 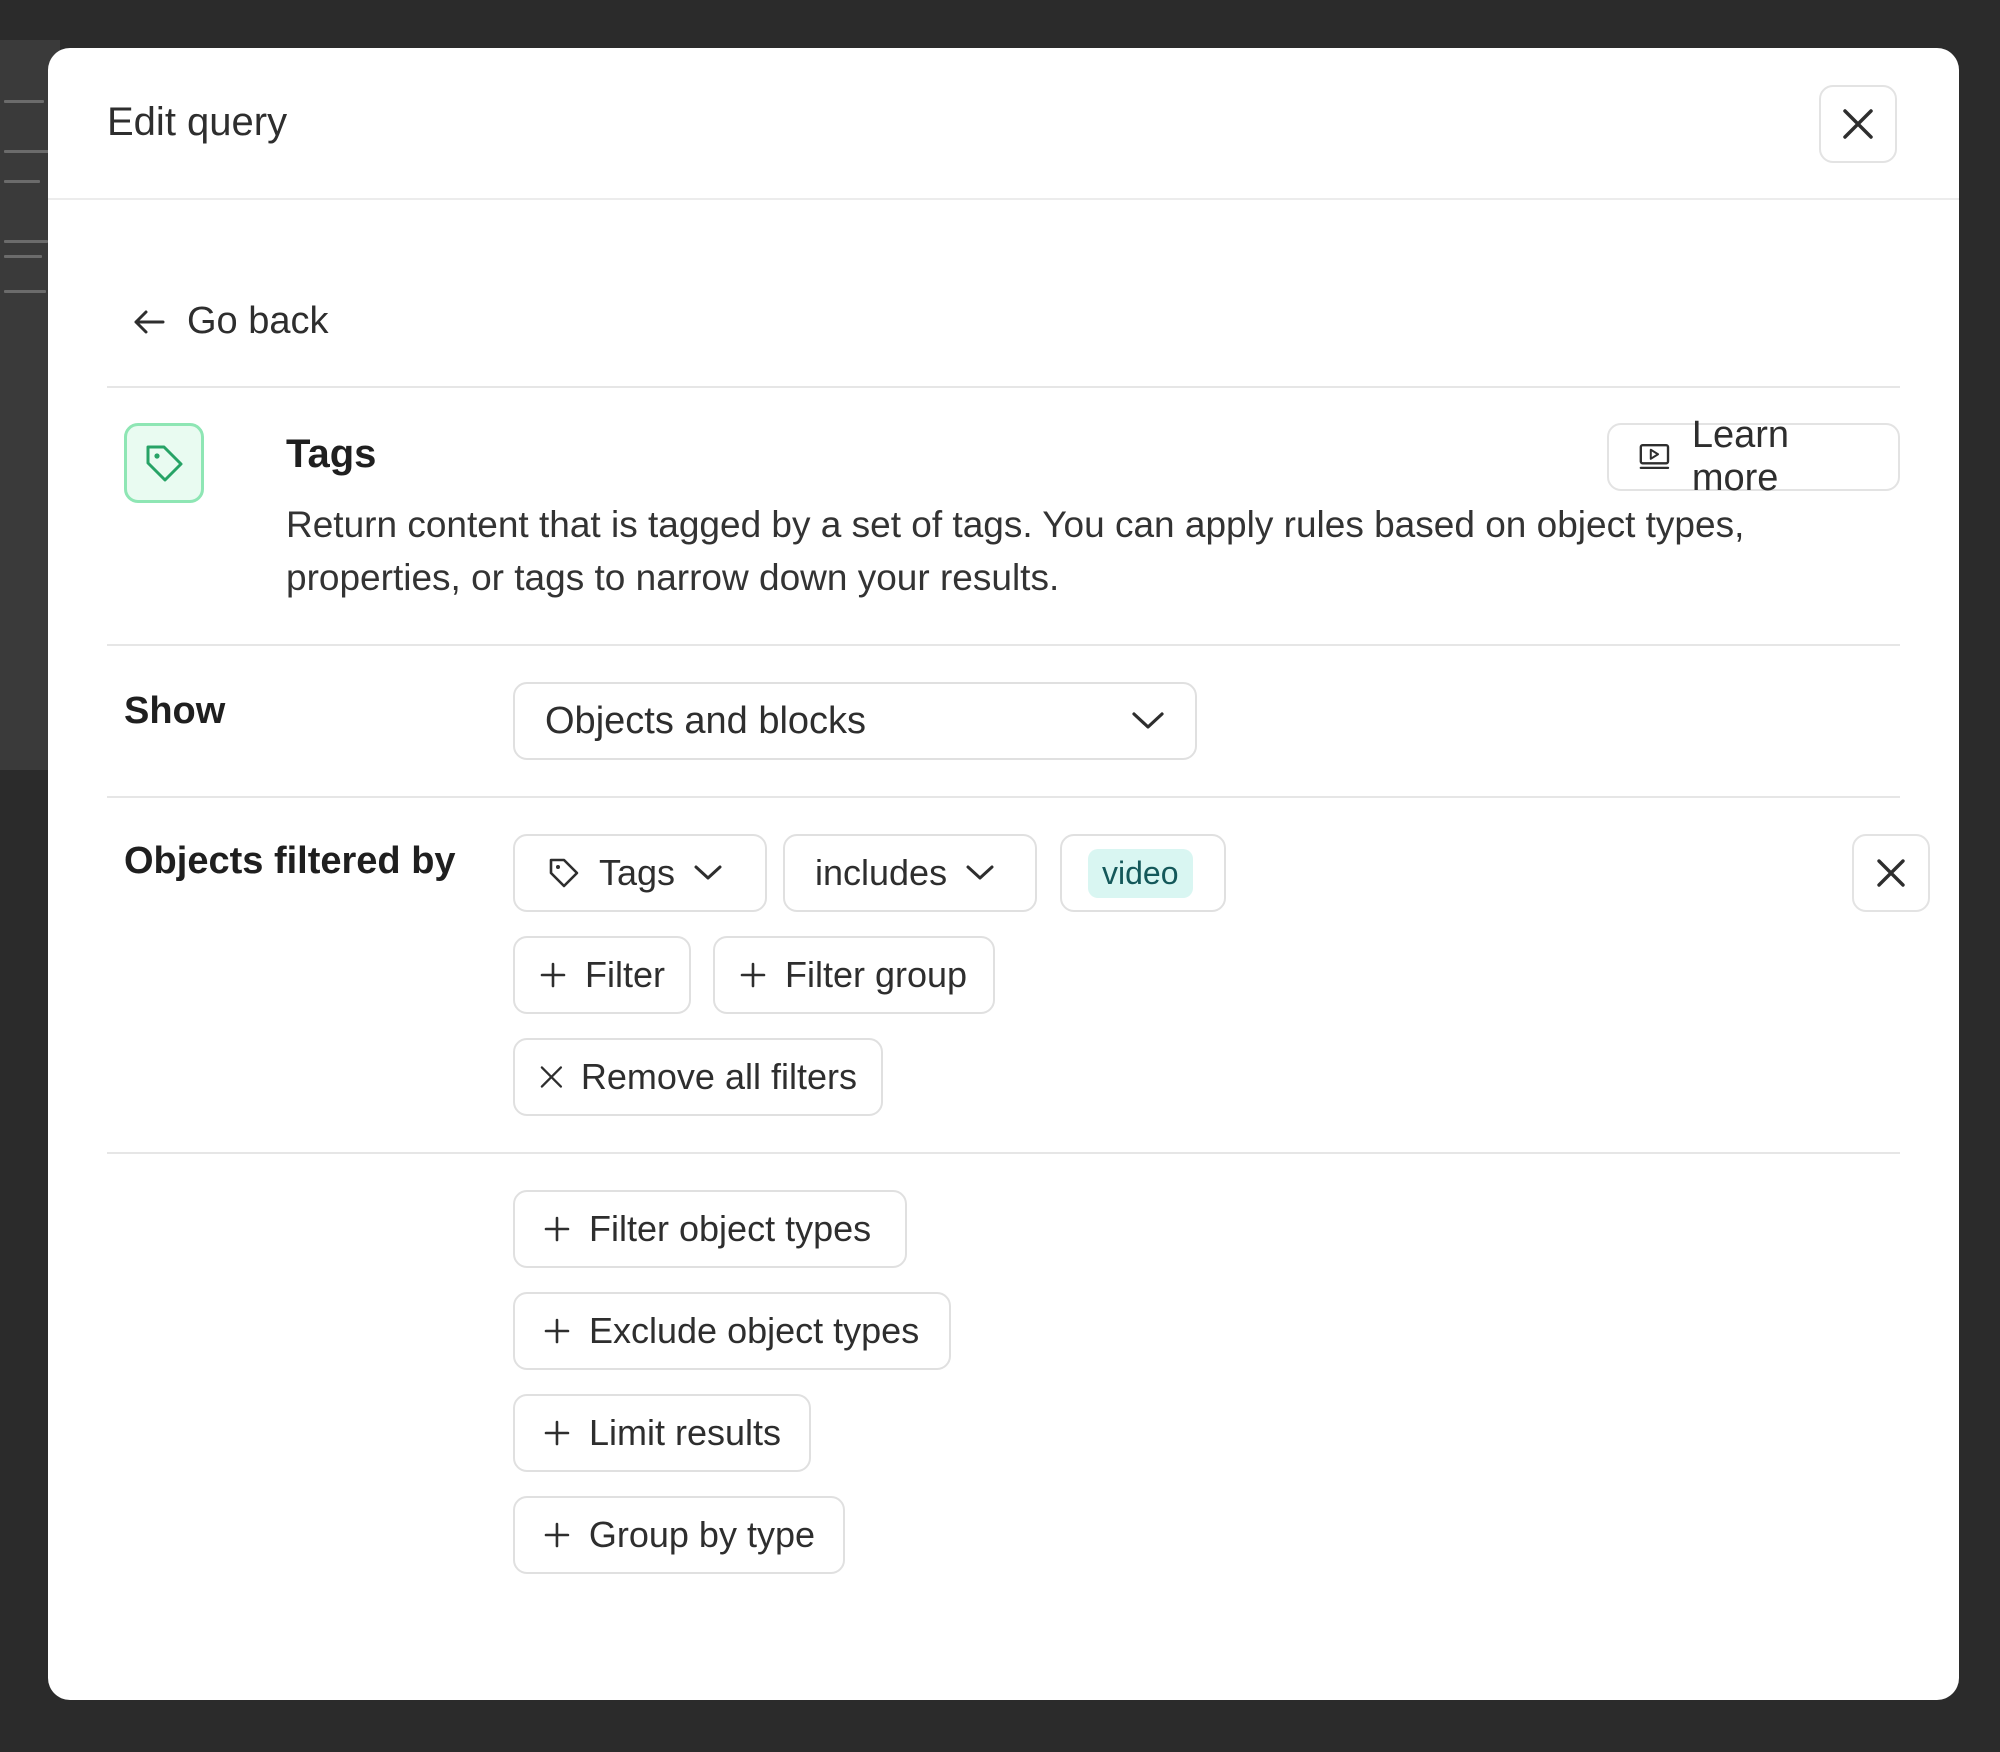 I want to click on exclude-object-types-button: Exclude object types, so click(x=732, y=1331).